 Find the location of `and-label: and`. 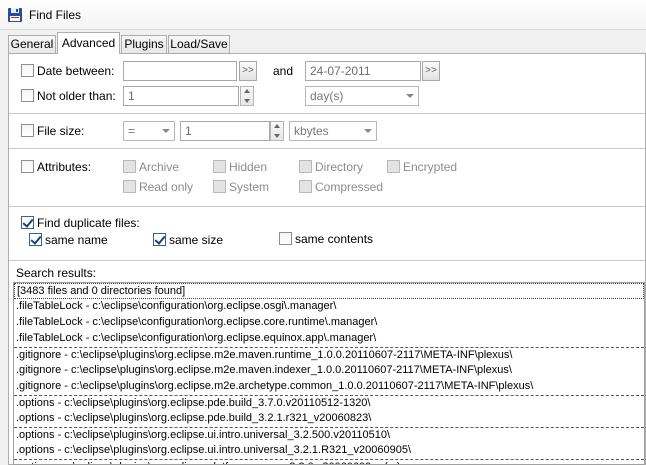

and-label: and is located at coordinates (283, 71).